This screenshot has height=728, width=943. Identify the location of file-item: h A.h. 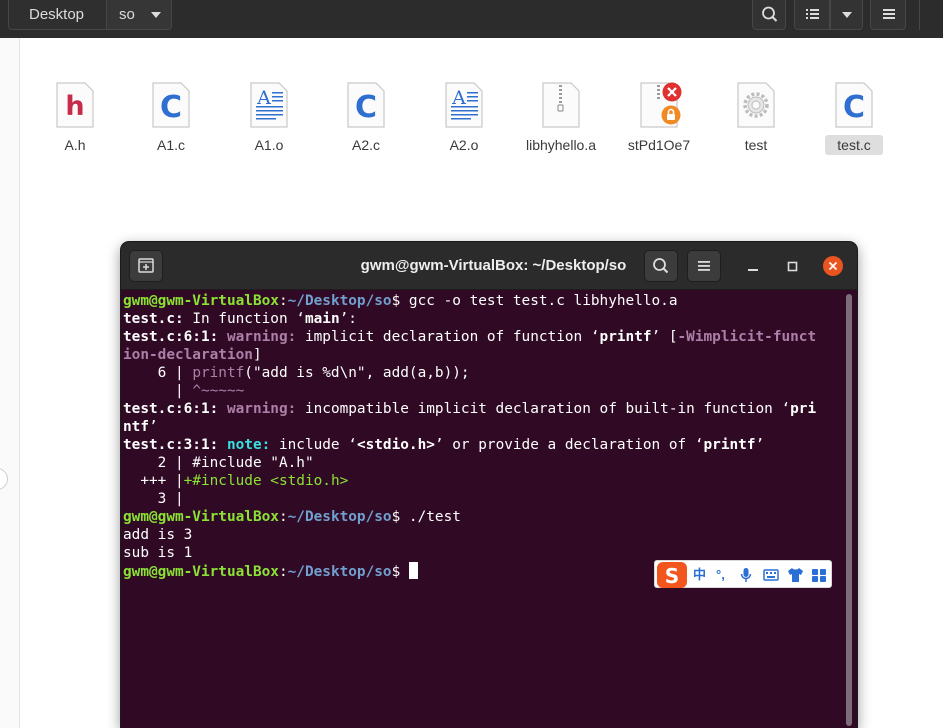
(75, 119).